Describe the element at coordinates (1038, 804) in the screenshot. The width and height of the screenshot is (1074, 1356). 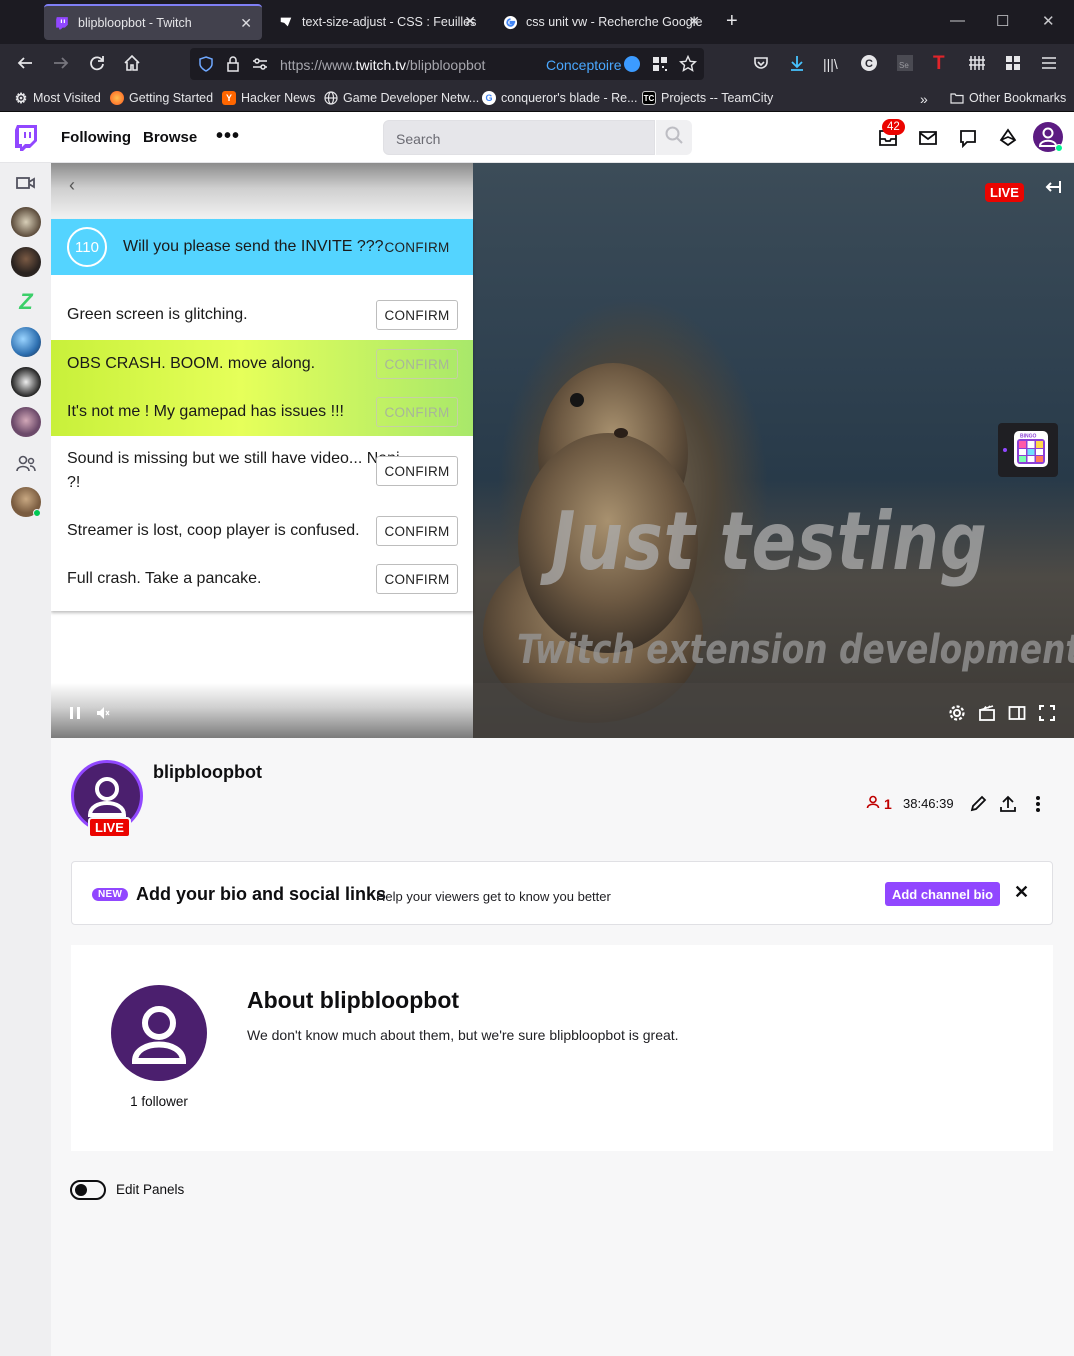
I see `more-vertical-icon` at that location.